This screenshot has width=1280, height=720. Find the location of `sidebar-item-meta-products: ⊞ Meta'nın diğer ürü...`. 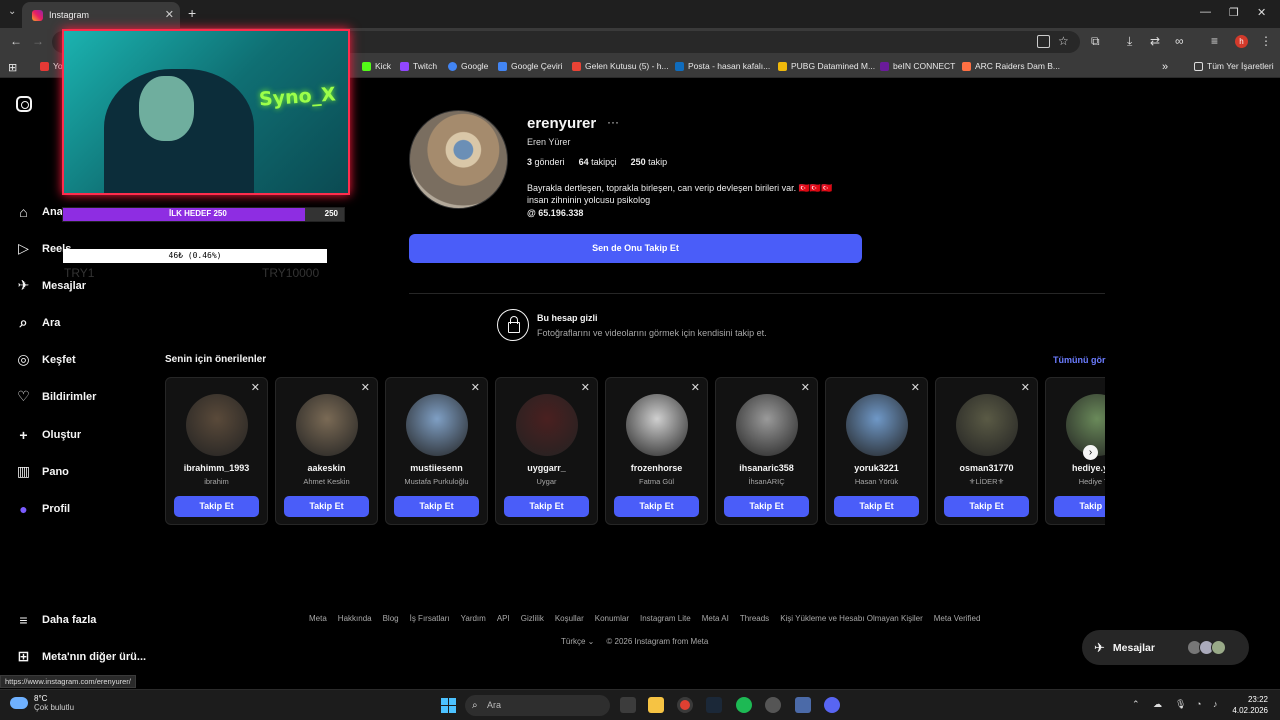

sidebar-item-meta-products: ⊞ Meta'nın diğer ürü... is located at coordinates (80, 656).